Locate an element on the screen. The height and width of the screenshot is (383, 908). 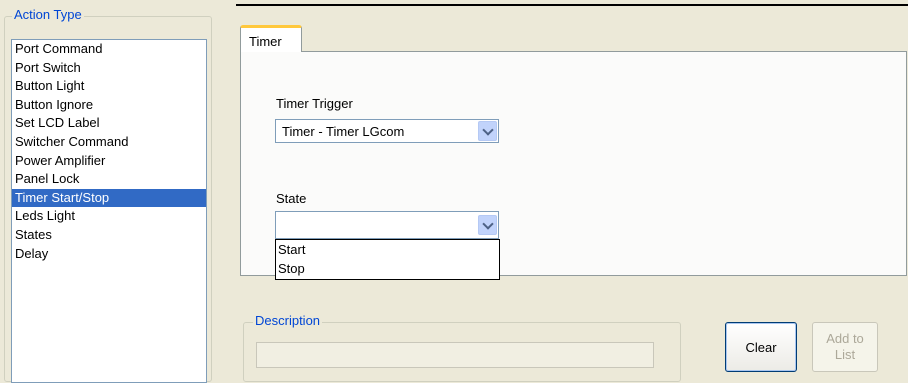
list-item-states: States is located at coordinates (109, 235).